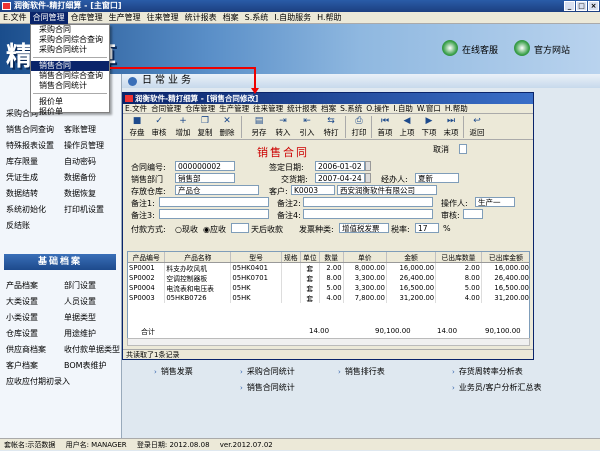 Image resolution: width=600 pixels, height=451 pixels. I want to click on cell: 电流表和电压表, so click(198, 288).